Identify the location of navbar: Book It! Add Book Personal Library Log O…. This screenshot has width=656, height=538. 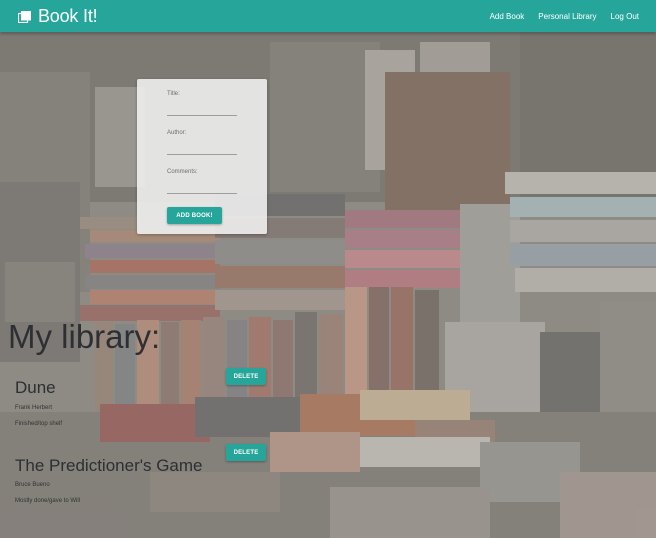
(328, 16).